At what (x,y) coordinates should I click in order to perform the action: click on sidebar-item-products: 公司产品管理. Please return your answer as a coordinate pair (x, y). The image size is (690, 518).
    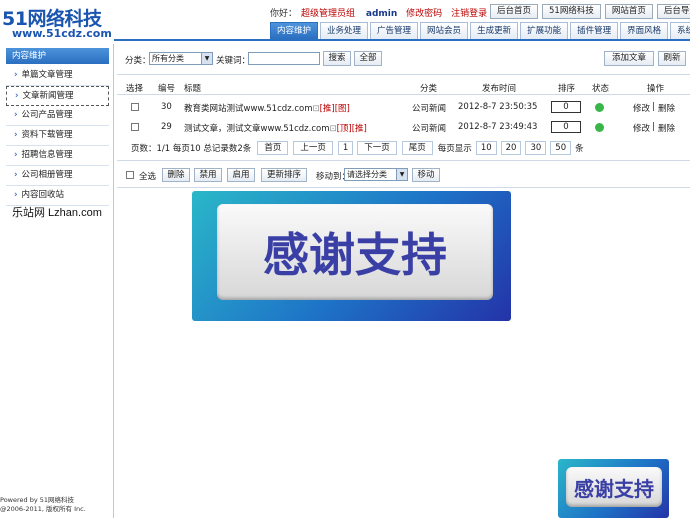
    Looking at the image, I should click on (57, 116).